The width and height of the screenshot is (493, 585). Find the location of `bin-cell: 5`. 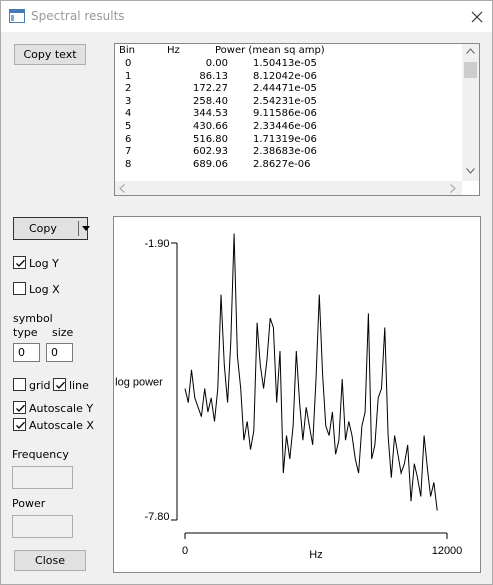

bin-cell: 5 is located at coordinates (128, 126).